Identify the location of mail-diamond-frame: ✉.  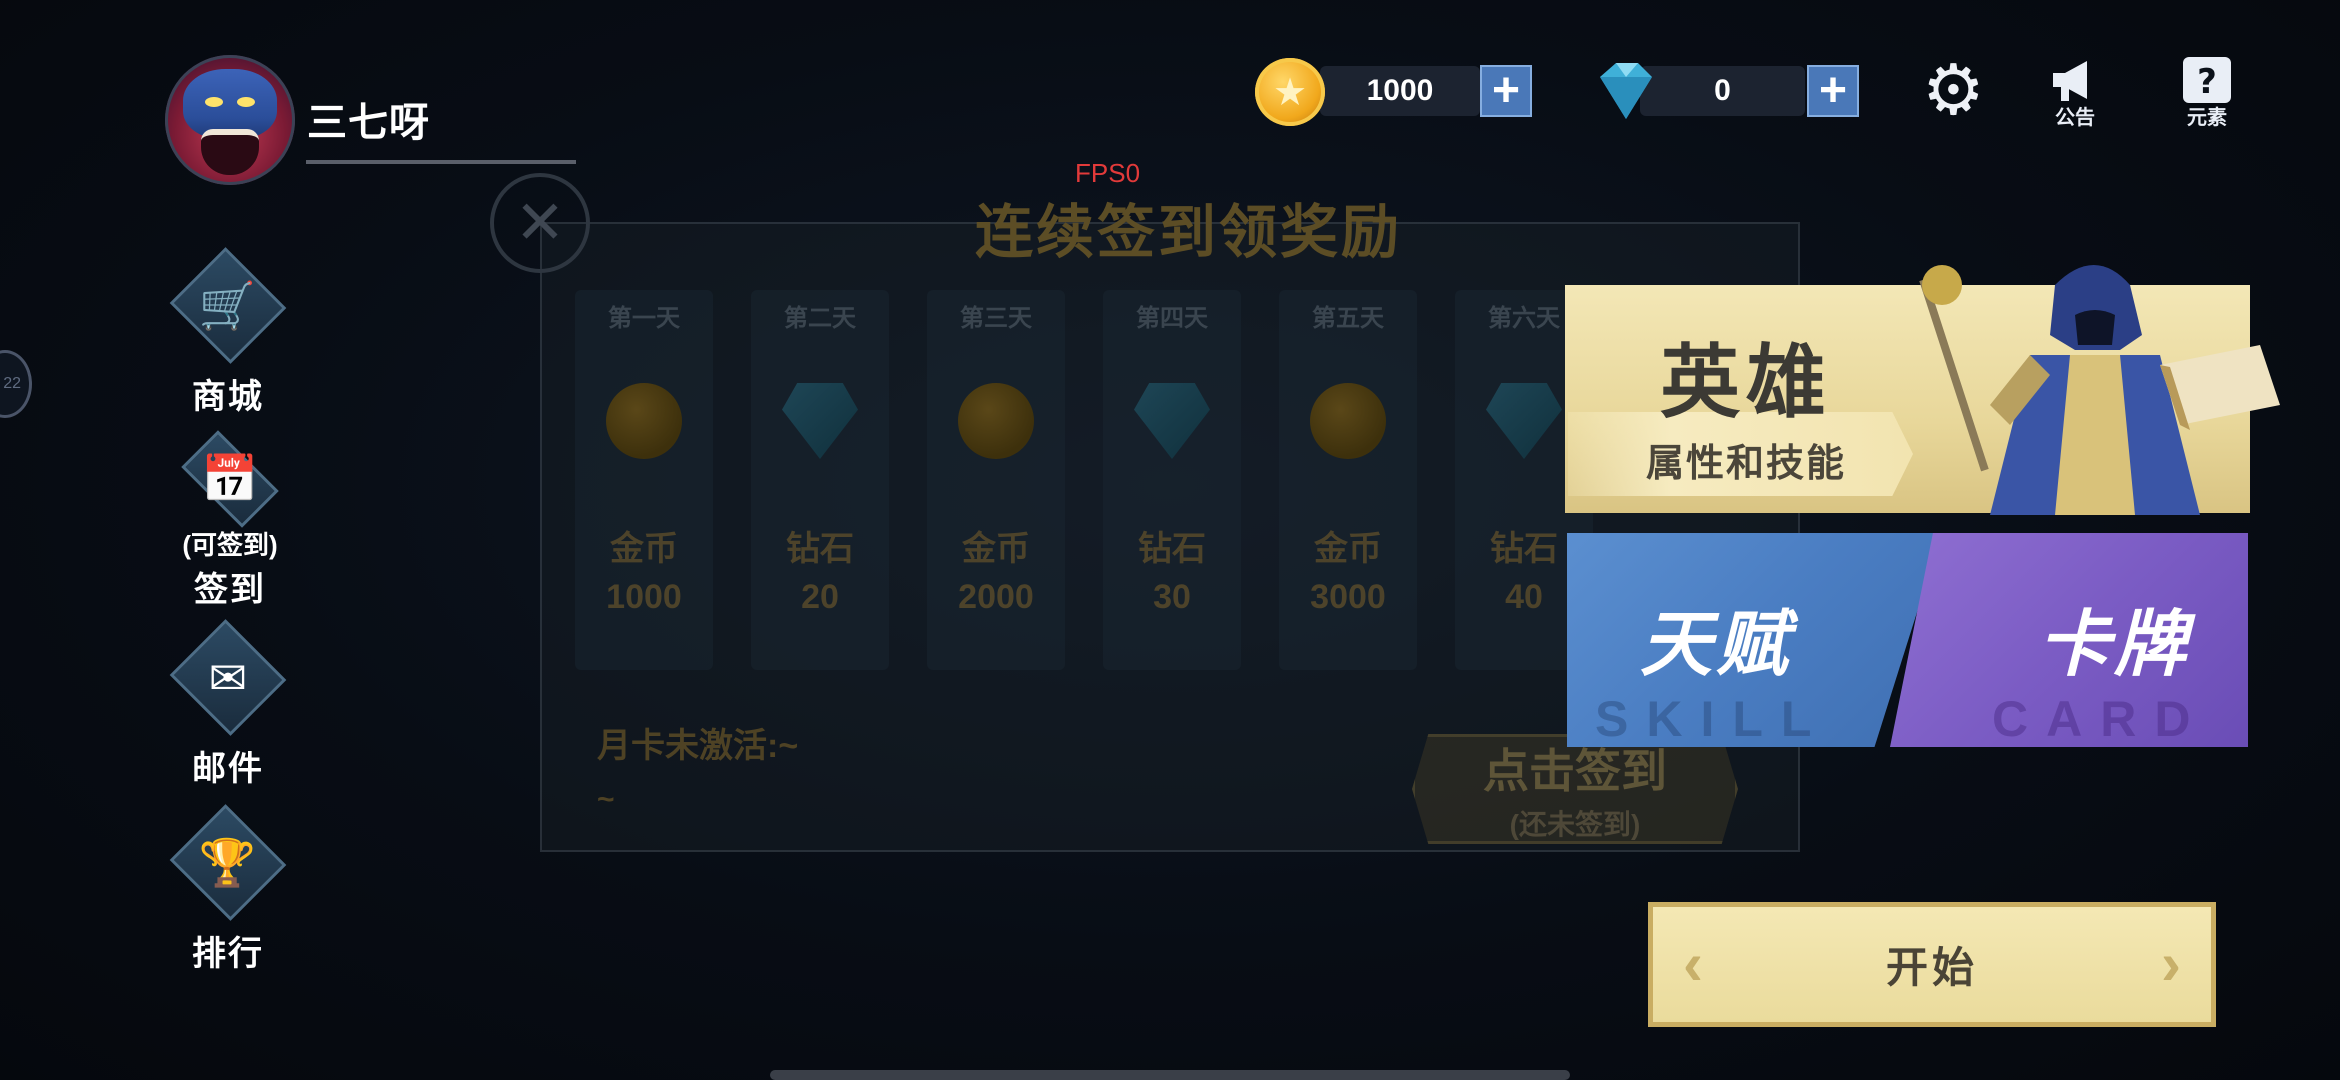
(228, 677).